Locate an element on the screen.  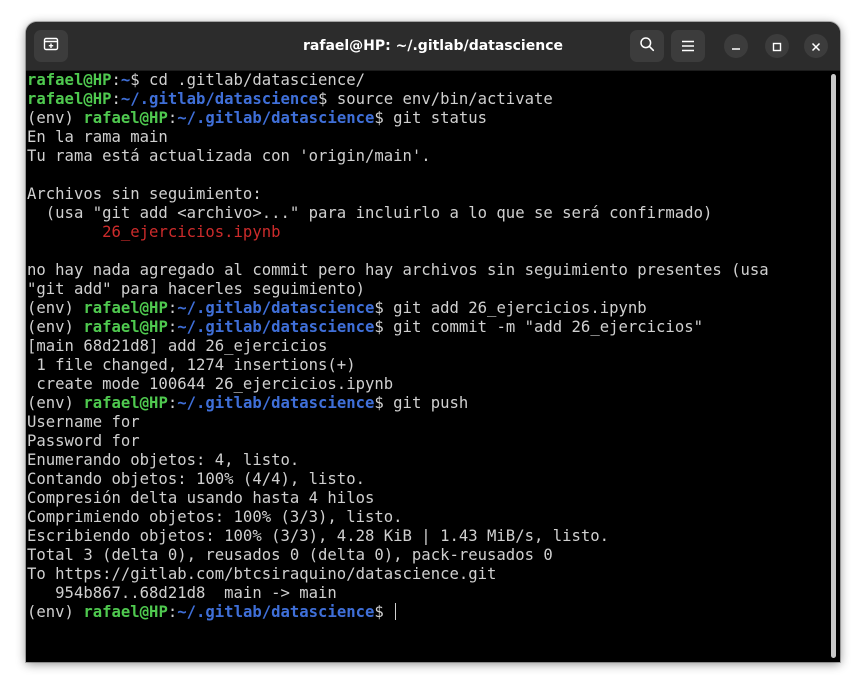
output-text: [main 68d21d8] add 26_ejercicios is located at coordinates (177, 346).